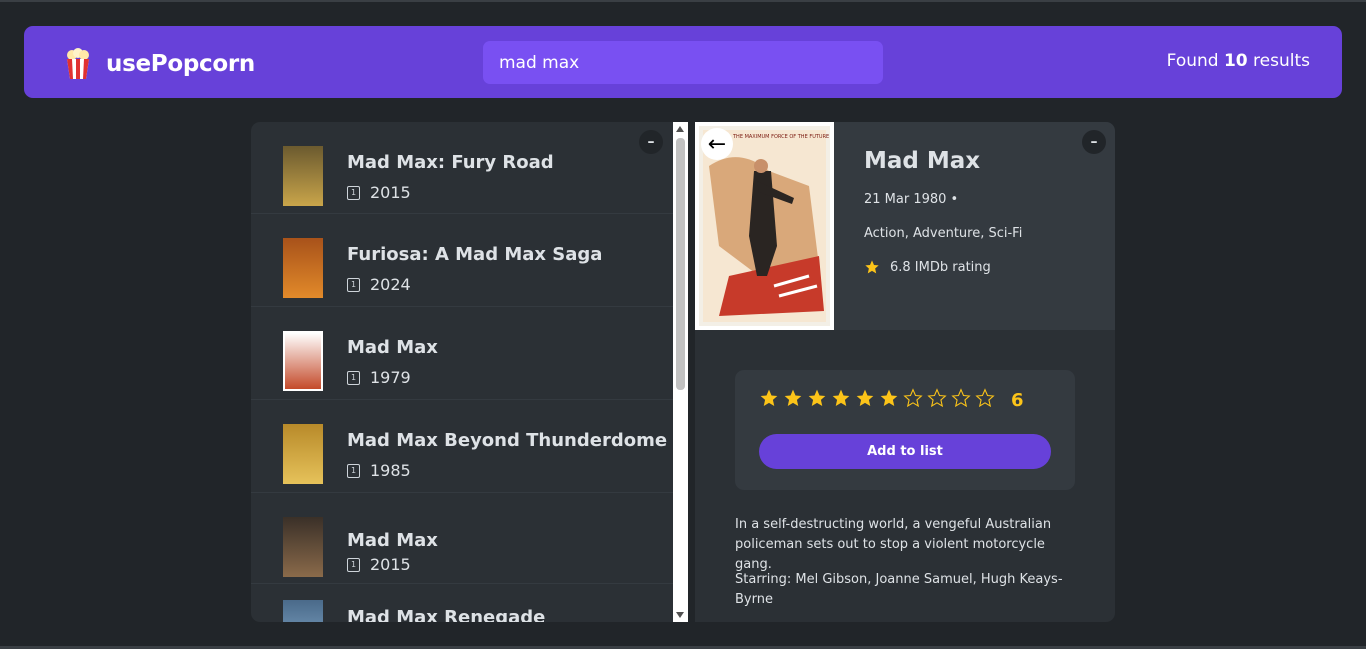 The image size is (1366, 649). Describe the element at coordinates (475, 254) in the screenshot. I see `movie-title: Furiosa: A Mad Max Saga` at that location.